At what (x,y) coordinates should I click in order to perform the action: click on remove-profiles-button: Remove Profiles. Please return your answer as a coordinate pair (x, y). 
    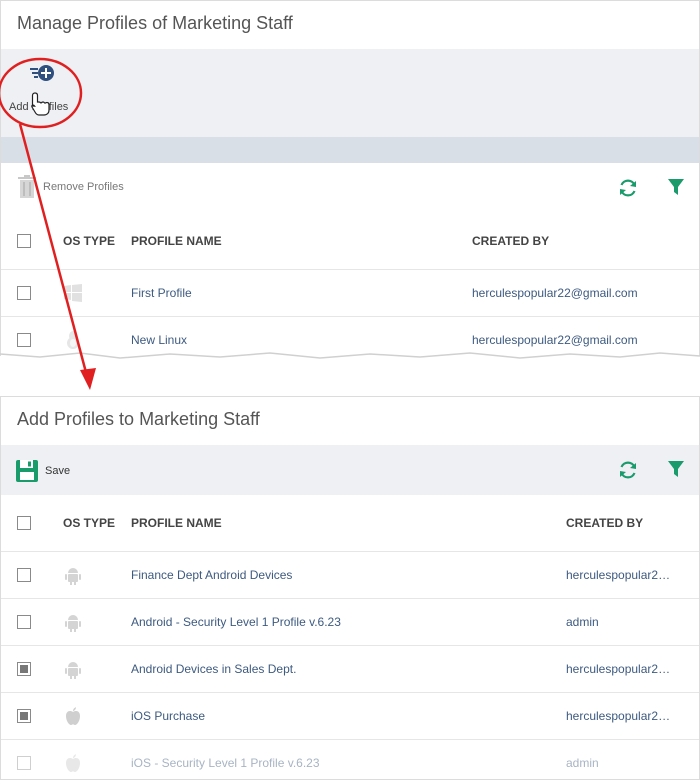
    Looking at the image, I should click on (70, 187).